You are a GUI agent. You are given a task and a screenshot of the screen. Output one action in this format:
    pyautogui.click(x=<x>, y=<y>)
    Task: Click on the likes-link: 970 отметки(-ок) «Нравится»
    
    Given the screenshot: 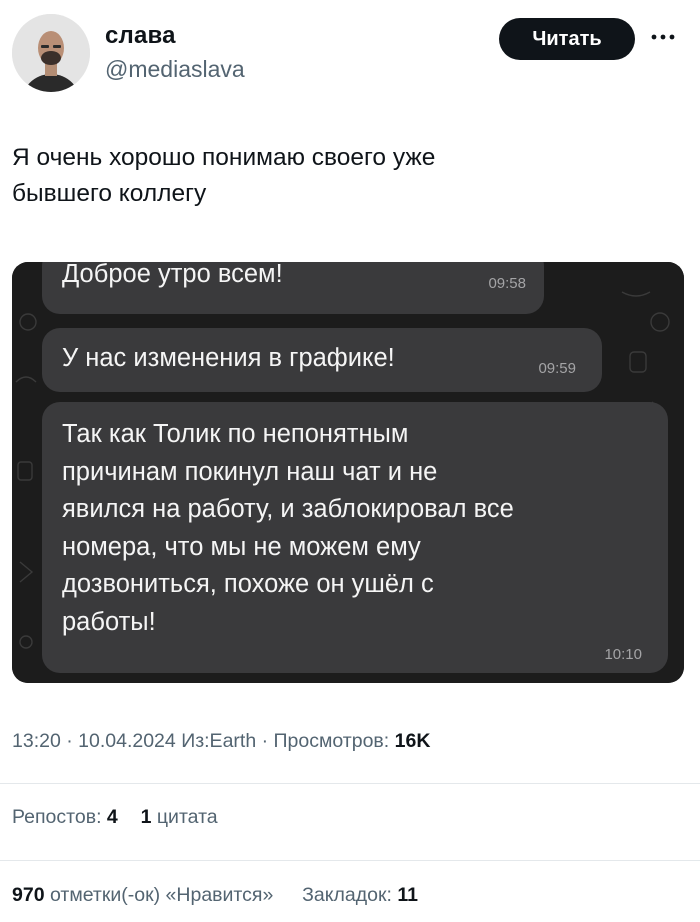 What is the action you would take?
    pyautogui.click(x=145, y=895)
    